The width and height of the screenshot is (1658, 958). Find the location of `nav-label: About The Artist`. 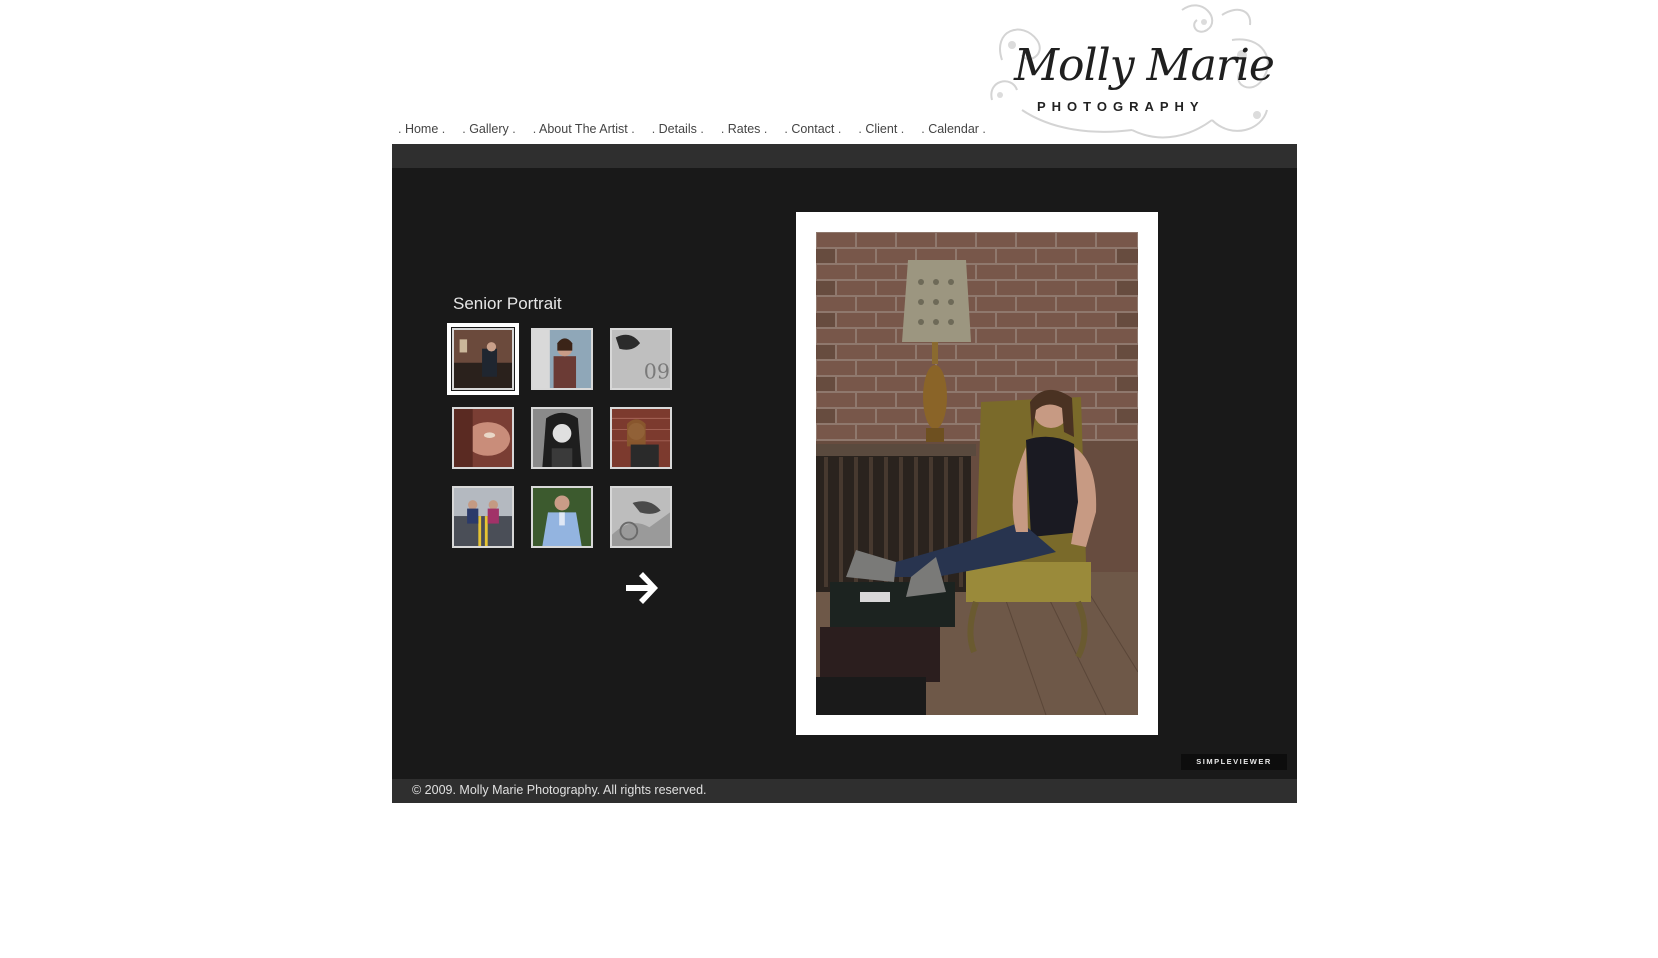

nav-label: About The Artist is located at coordinates (583, 129).